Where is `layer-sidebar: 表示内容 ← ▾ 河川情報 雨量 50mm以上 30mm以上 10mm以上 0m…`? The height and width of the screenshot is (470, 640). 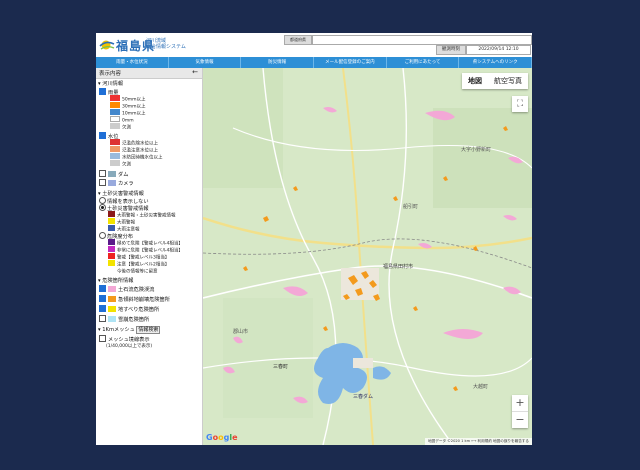
layer-sidebar: 表示内容 ← ▾ 河川情報 雨量 50mm以上 30mm以上 10mm以上 0m… is located at coordinates (149, 256).